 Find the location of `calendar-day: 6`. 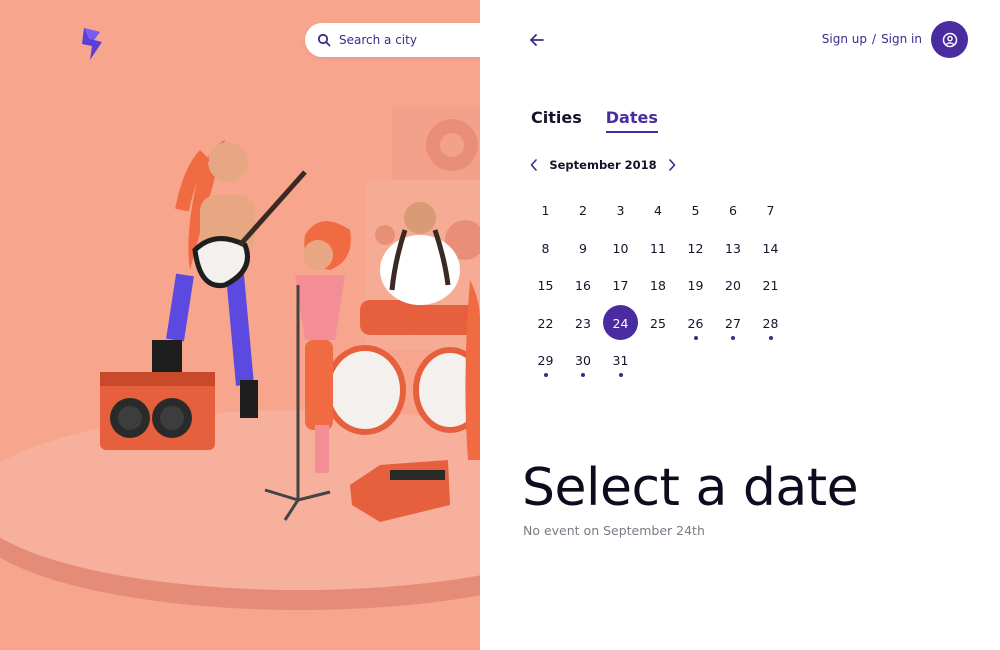

calendar-day: 6 is located at coordinates (733, 210).